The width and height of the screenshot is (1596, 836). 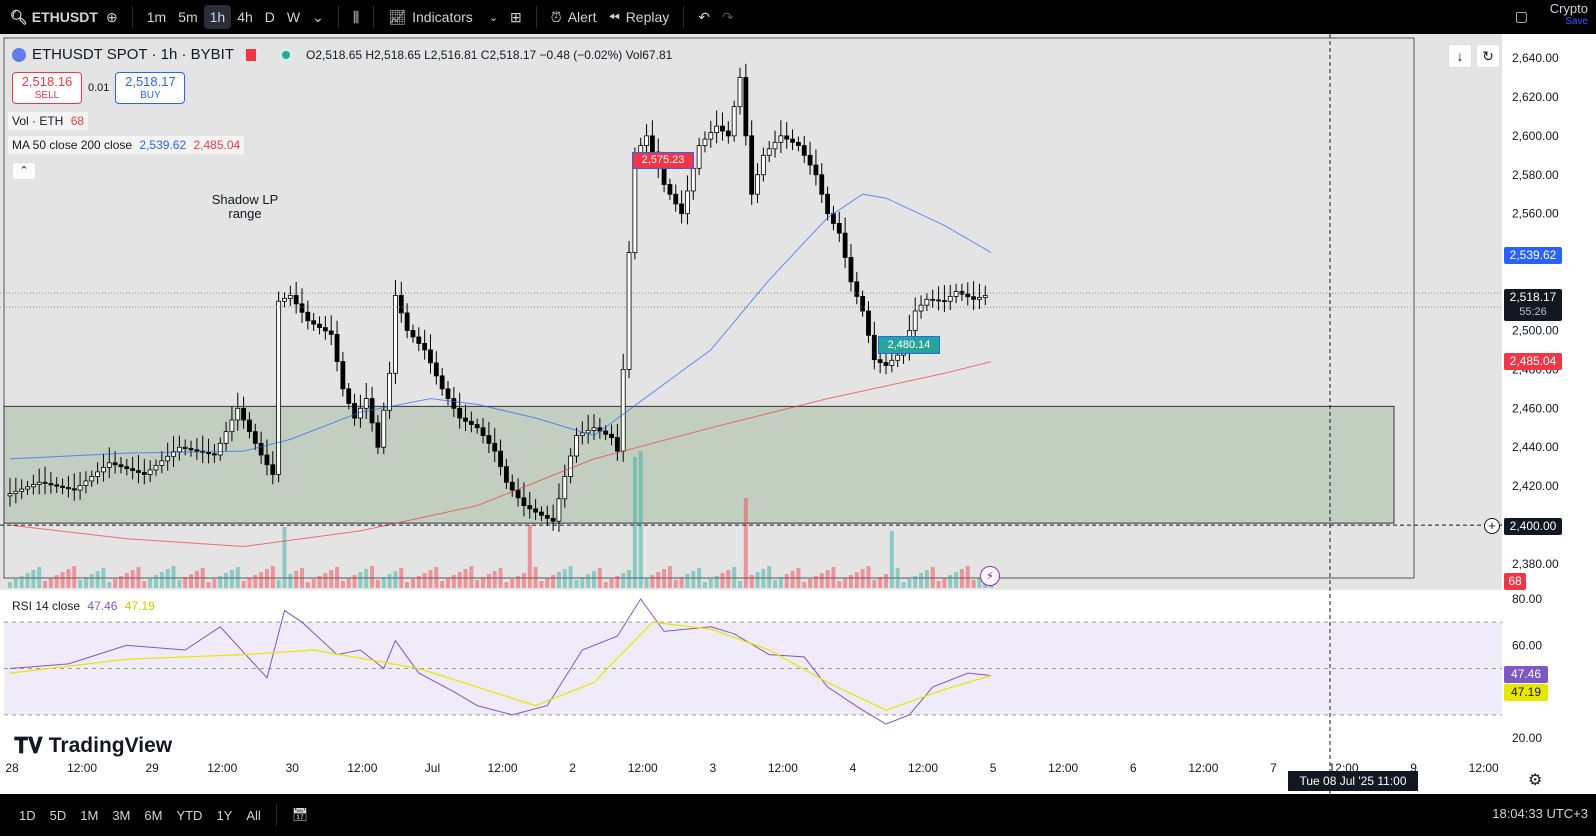 What do you see at coordinates (187, 17) in the screenshot?
I see `interval-5m: 5m` at bounding box center [187, 17].